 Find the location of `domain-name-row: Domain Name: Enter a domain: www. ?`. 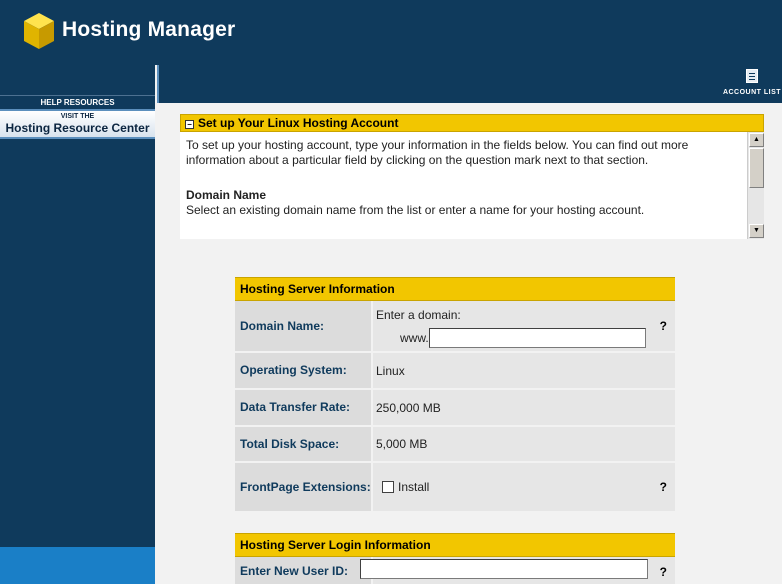

domain-name-row: Domain Name: Enter a domain: www. ? is located at coordinates (455, 327).